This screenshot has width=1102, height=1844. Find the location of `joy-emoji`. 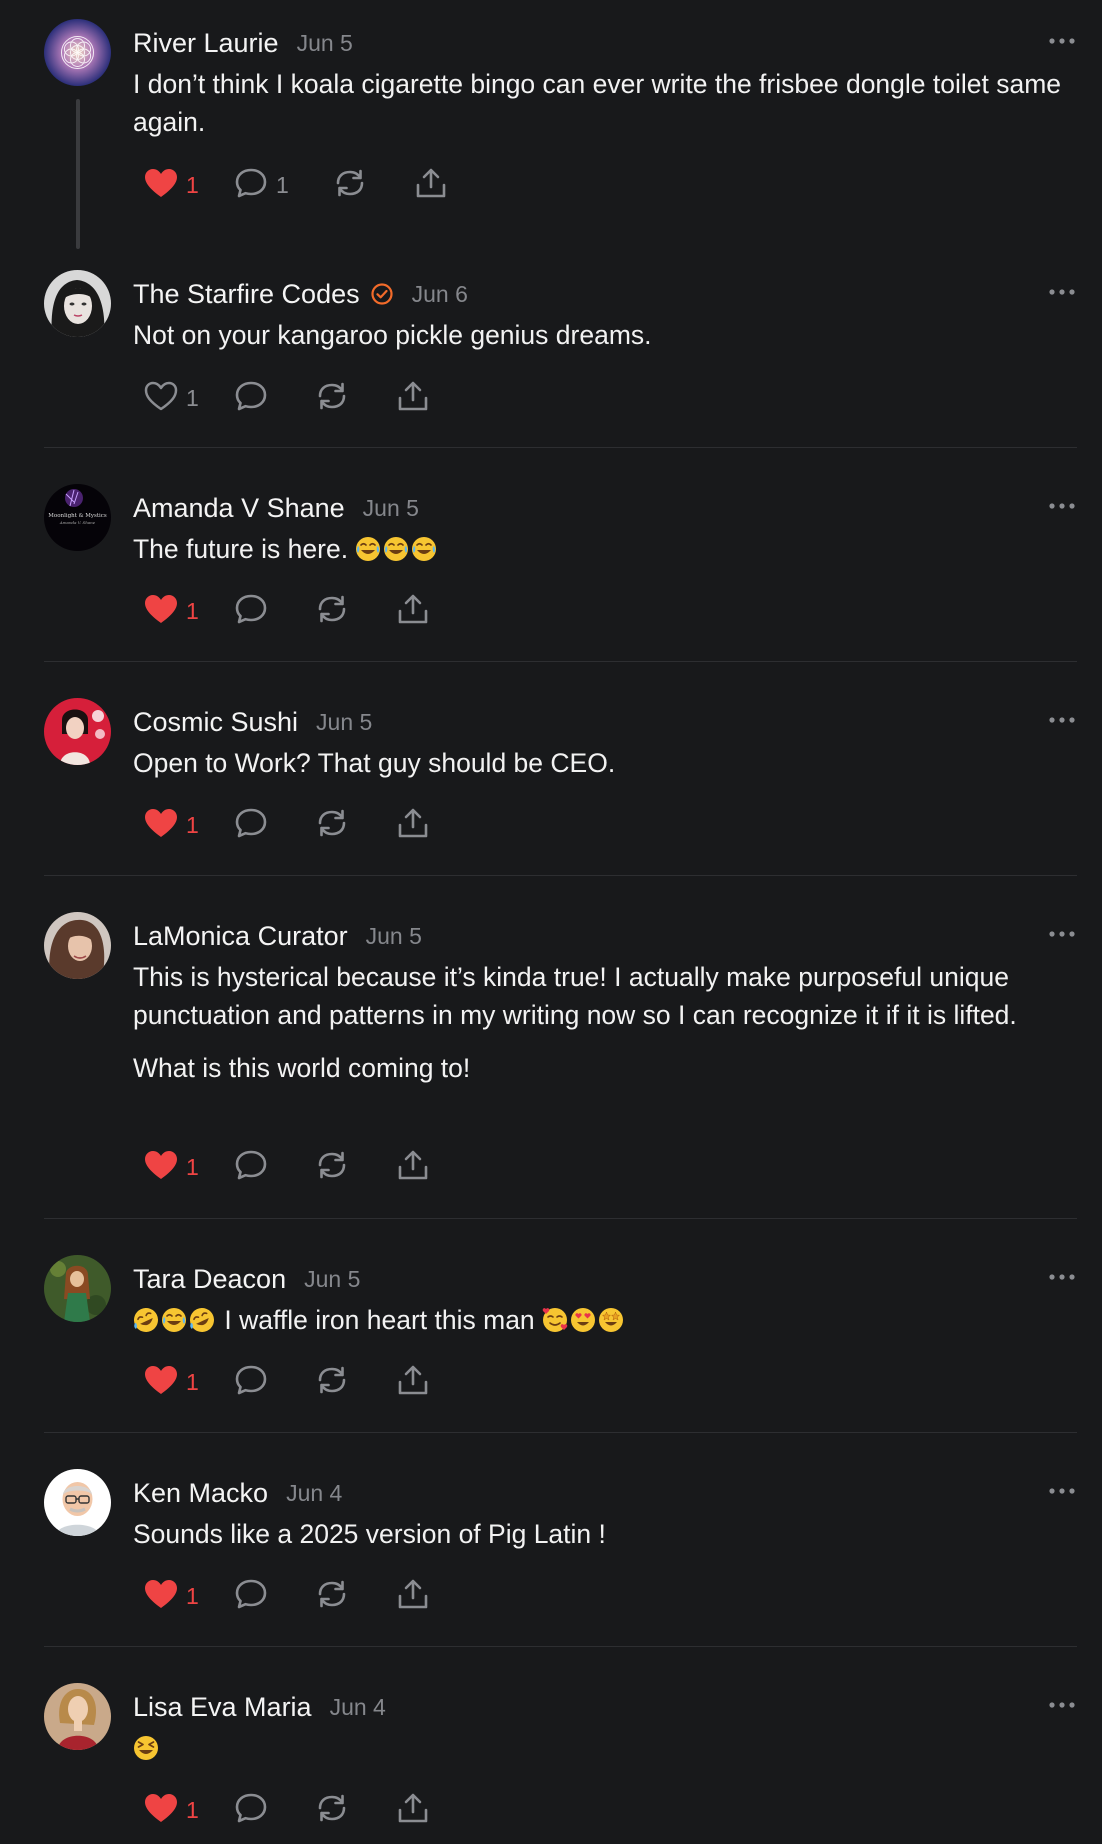

joy-emoji is located at coordinates (174, 1318).